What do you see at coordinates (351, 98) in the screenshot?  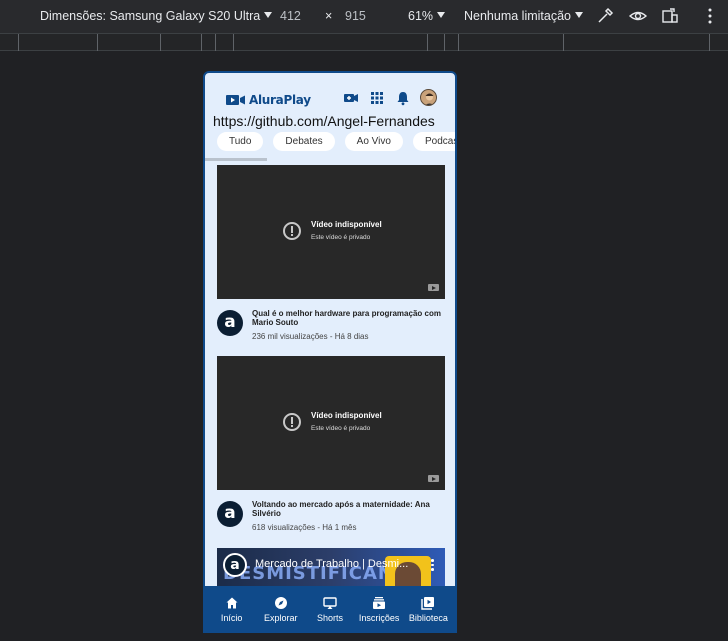 I see `add-video-icon` at bounding box center [351, 98].